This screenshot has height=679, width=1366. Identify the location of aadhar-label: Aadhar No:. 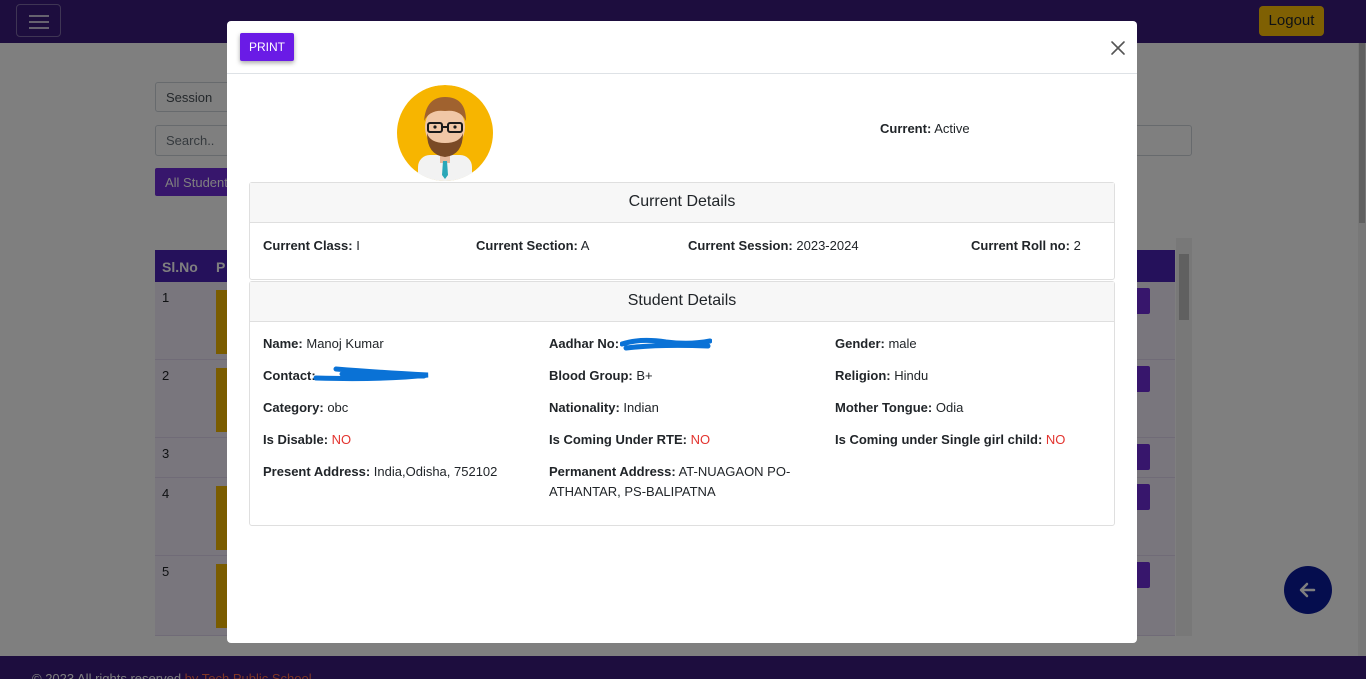
(584, 343).